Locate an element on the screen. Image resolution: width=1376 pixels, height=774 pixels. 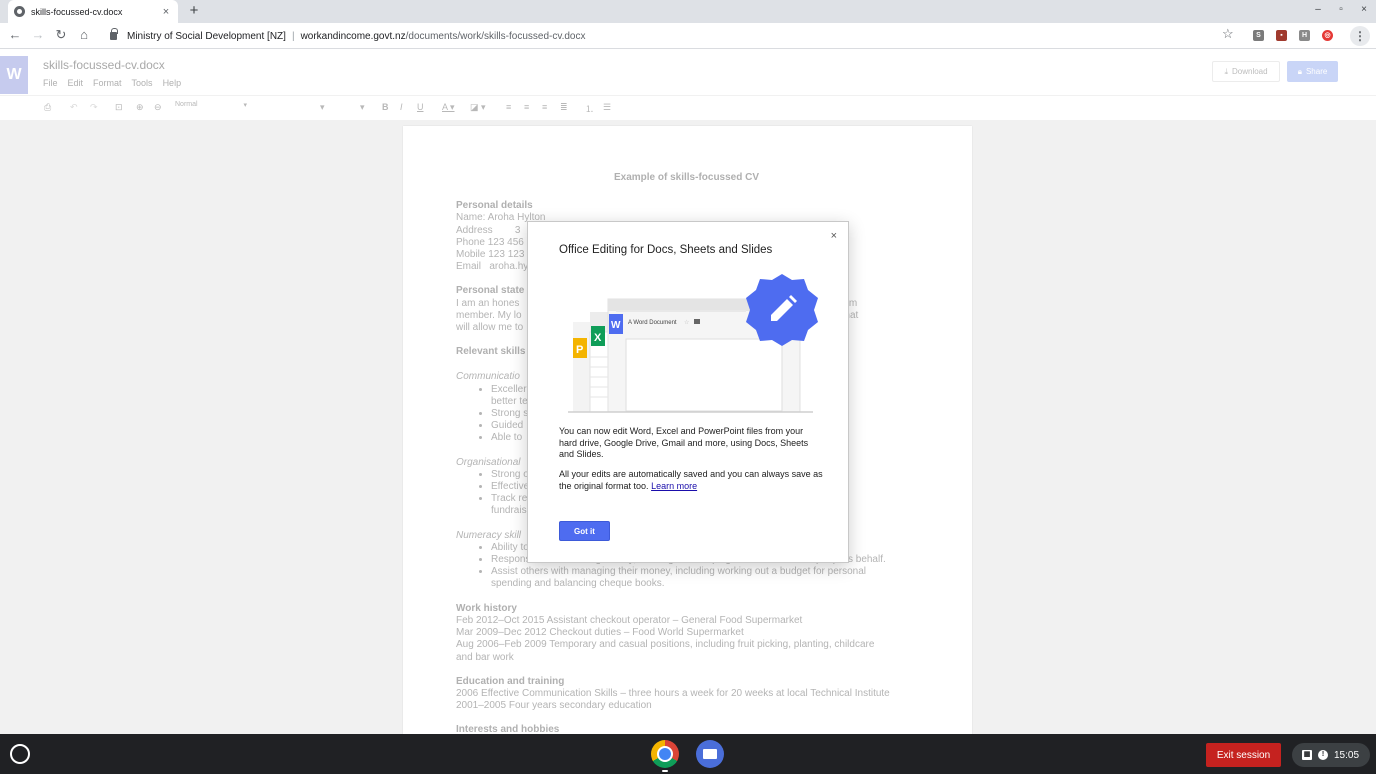
paragraph-style-select: Normal ▾ is located at coordinates (211, 105).